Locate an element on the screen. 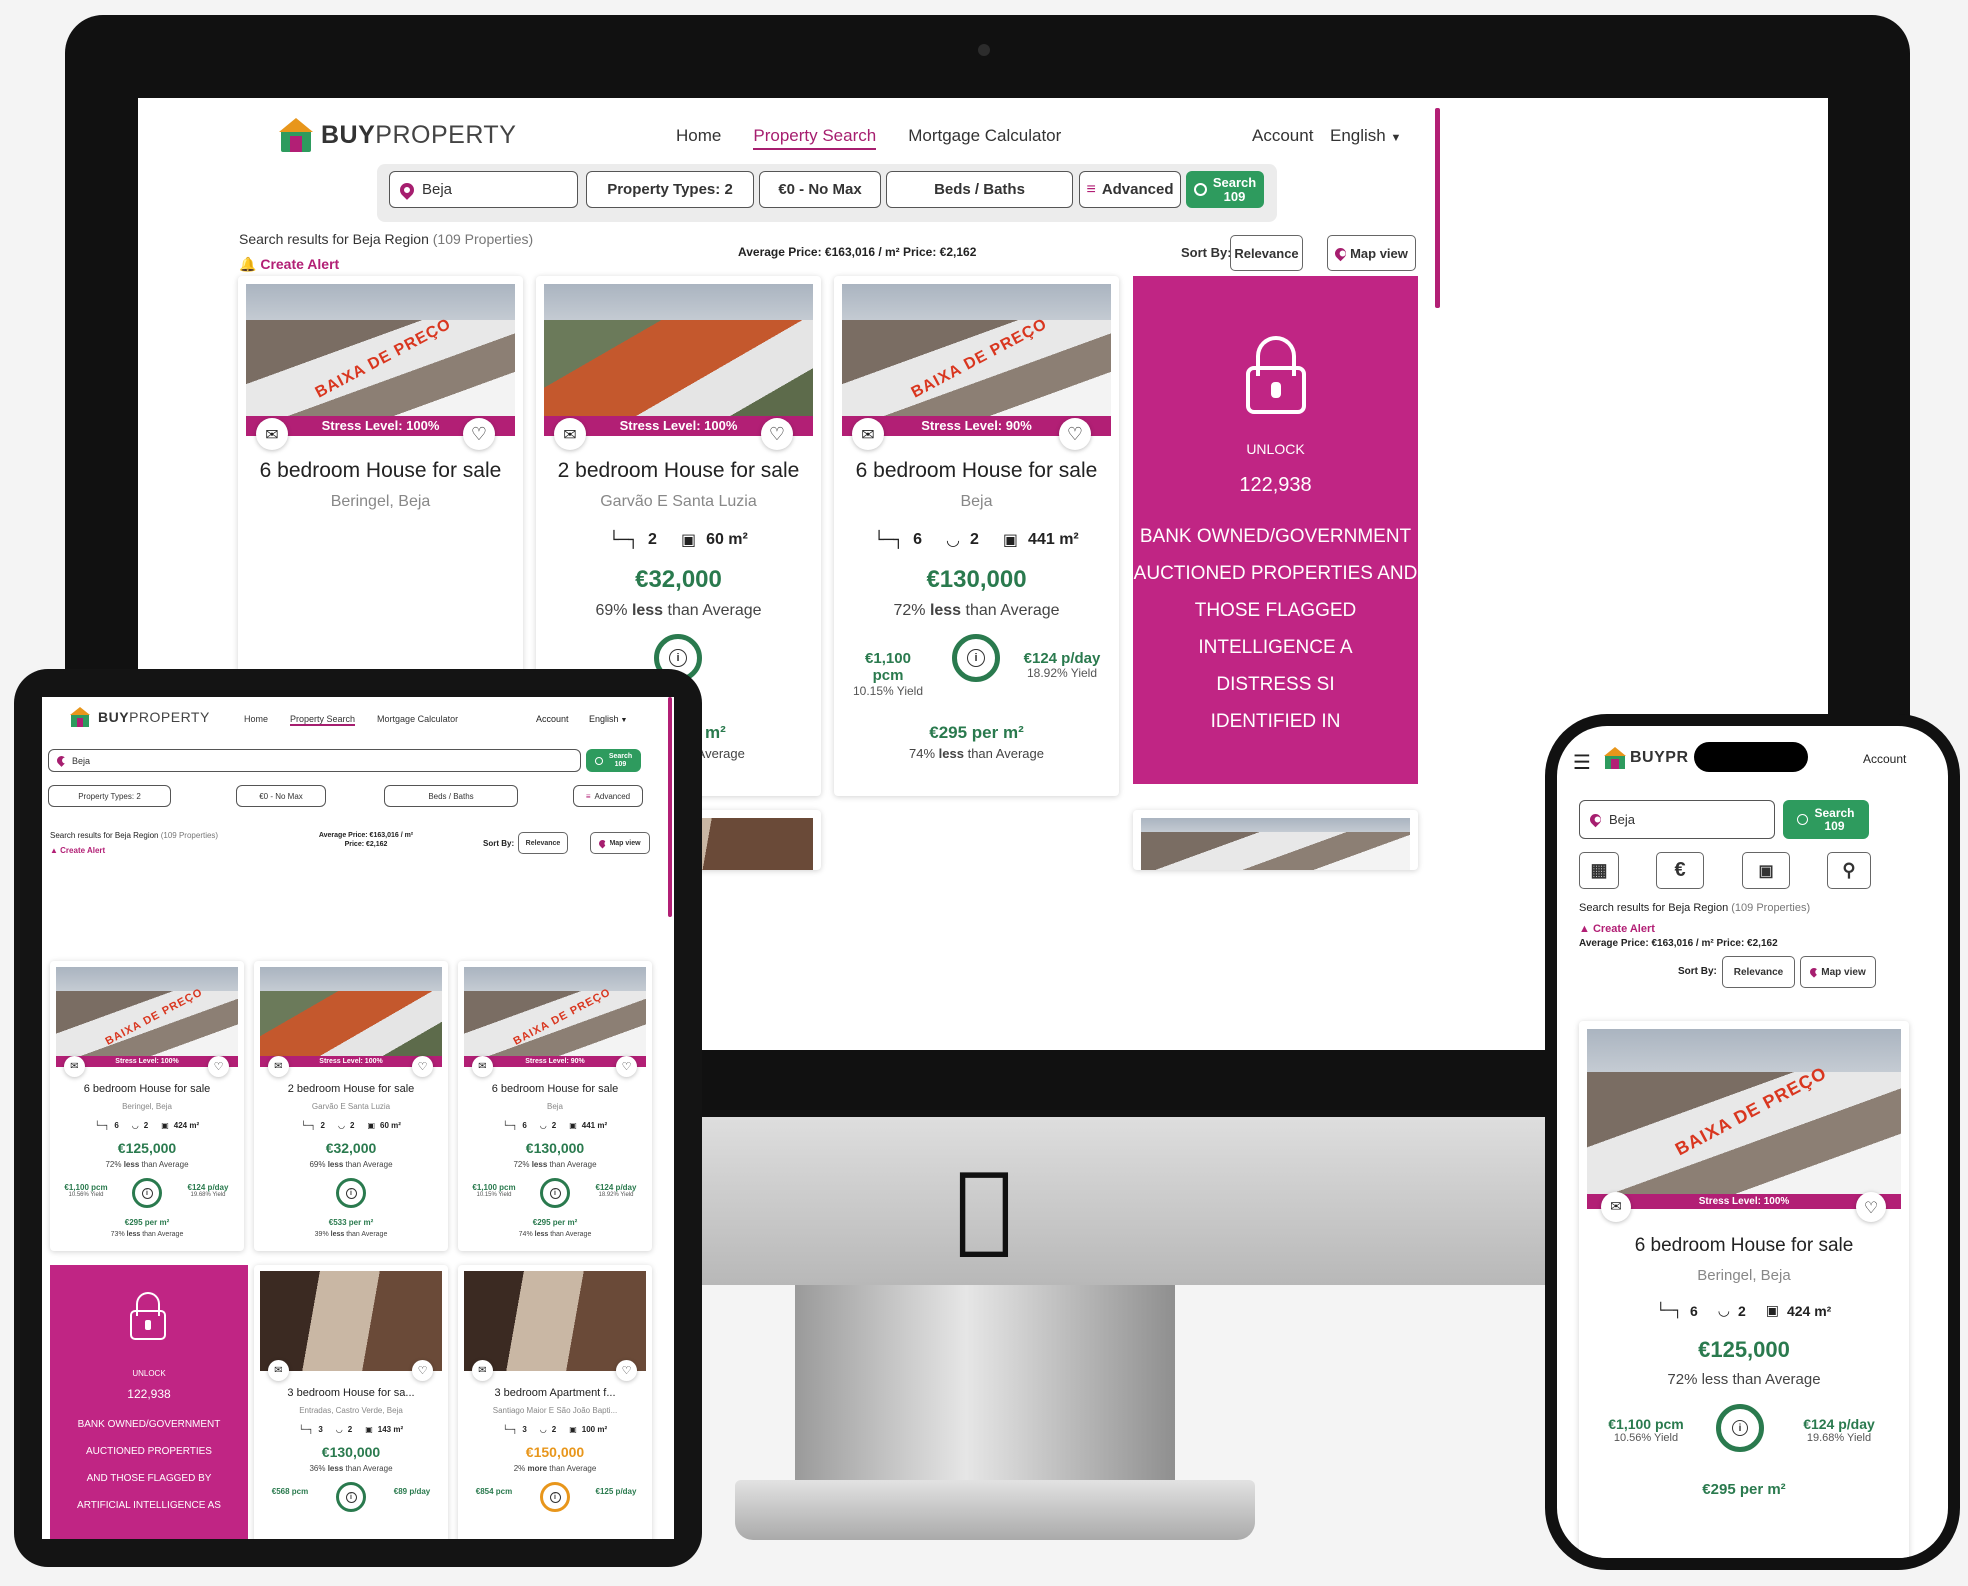  euro-icon: € is located at coordinates (1680, 870).